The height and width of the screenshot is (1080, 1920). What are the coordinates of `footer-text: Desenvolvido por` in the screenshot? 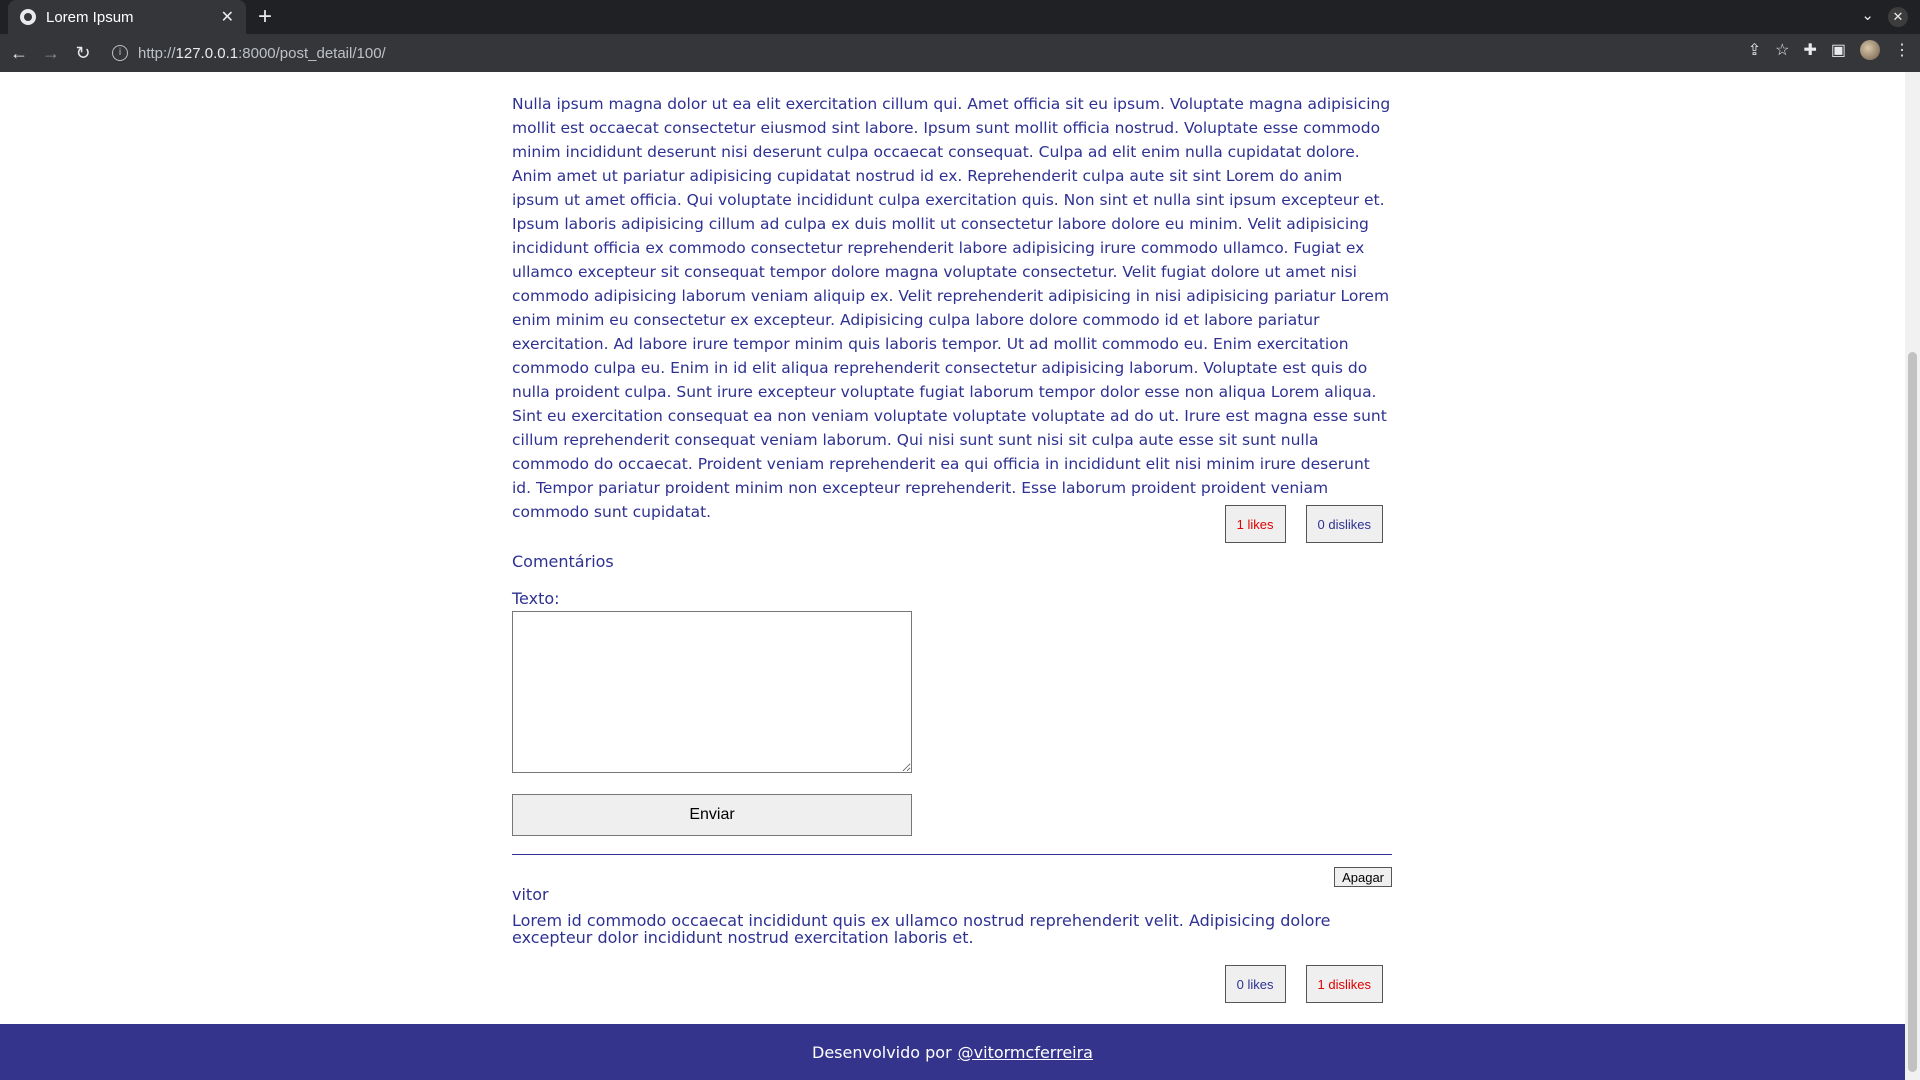 It's located at (882, 1052).